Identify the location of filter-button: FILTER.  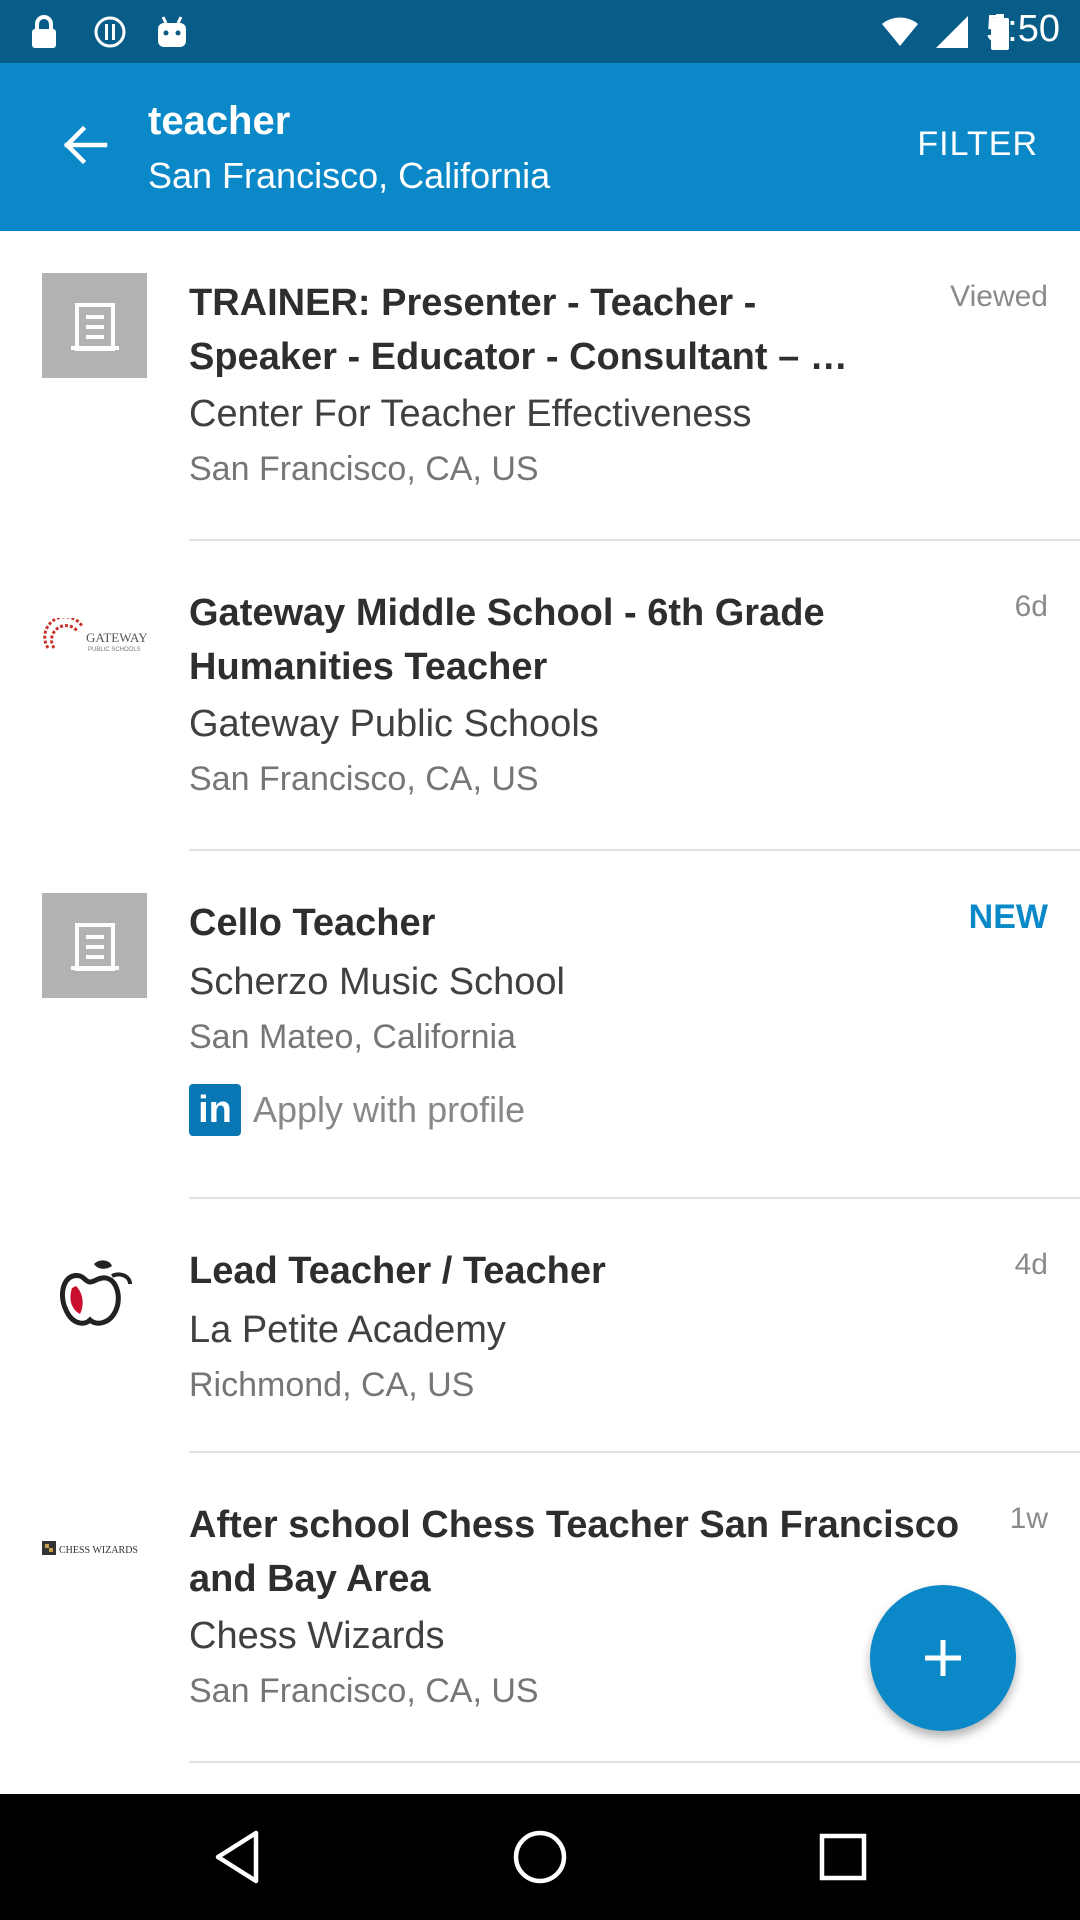
(977, 144).